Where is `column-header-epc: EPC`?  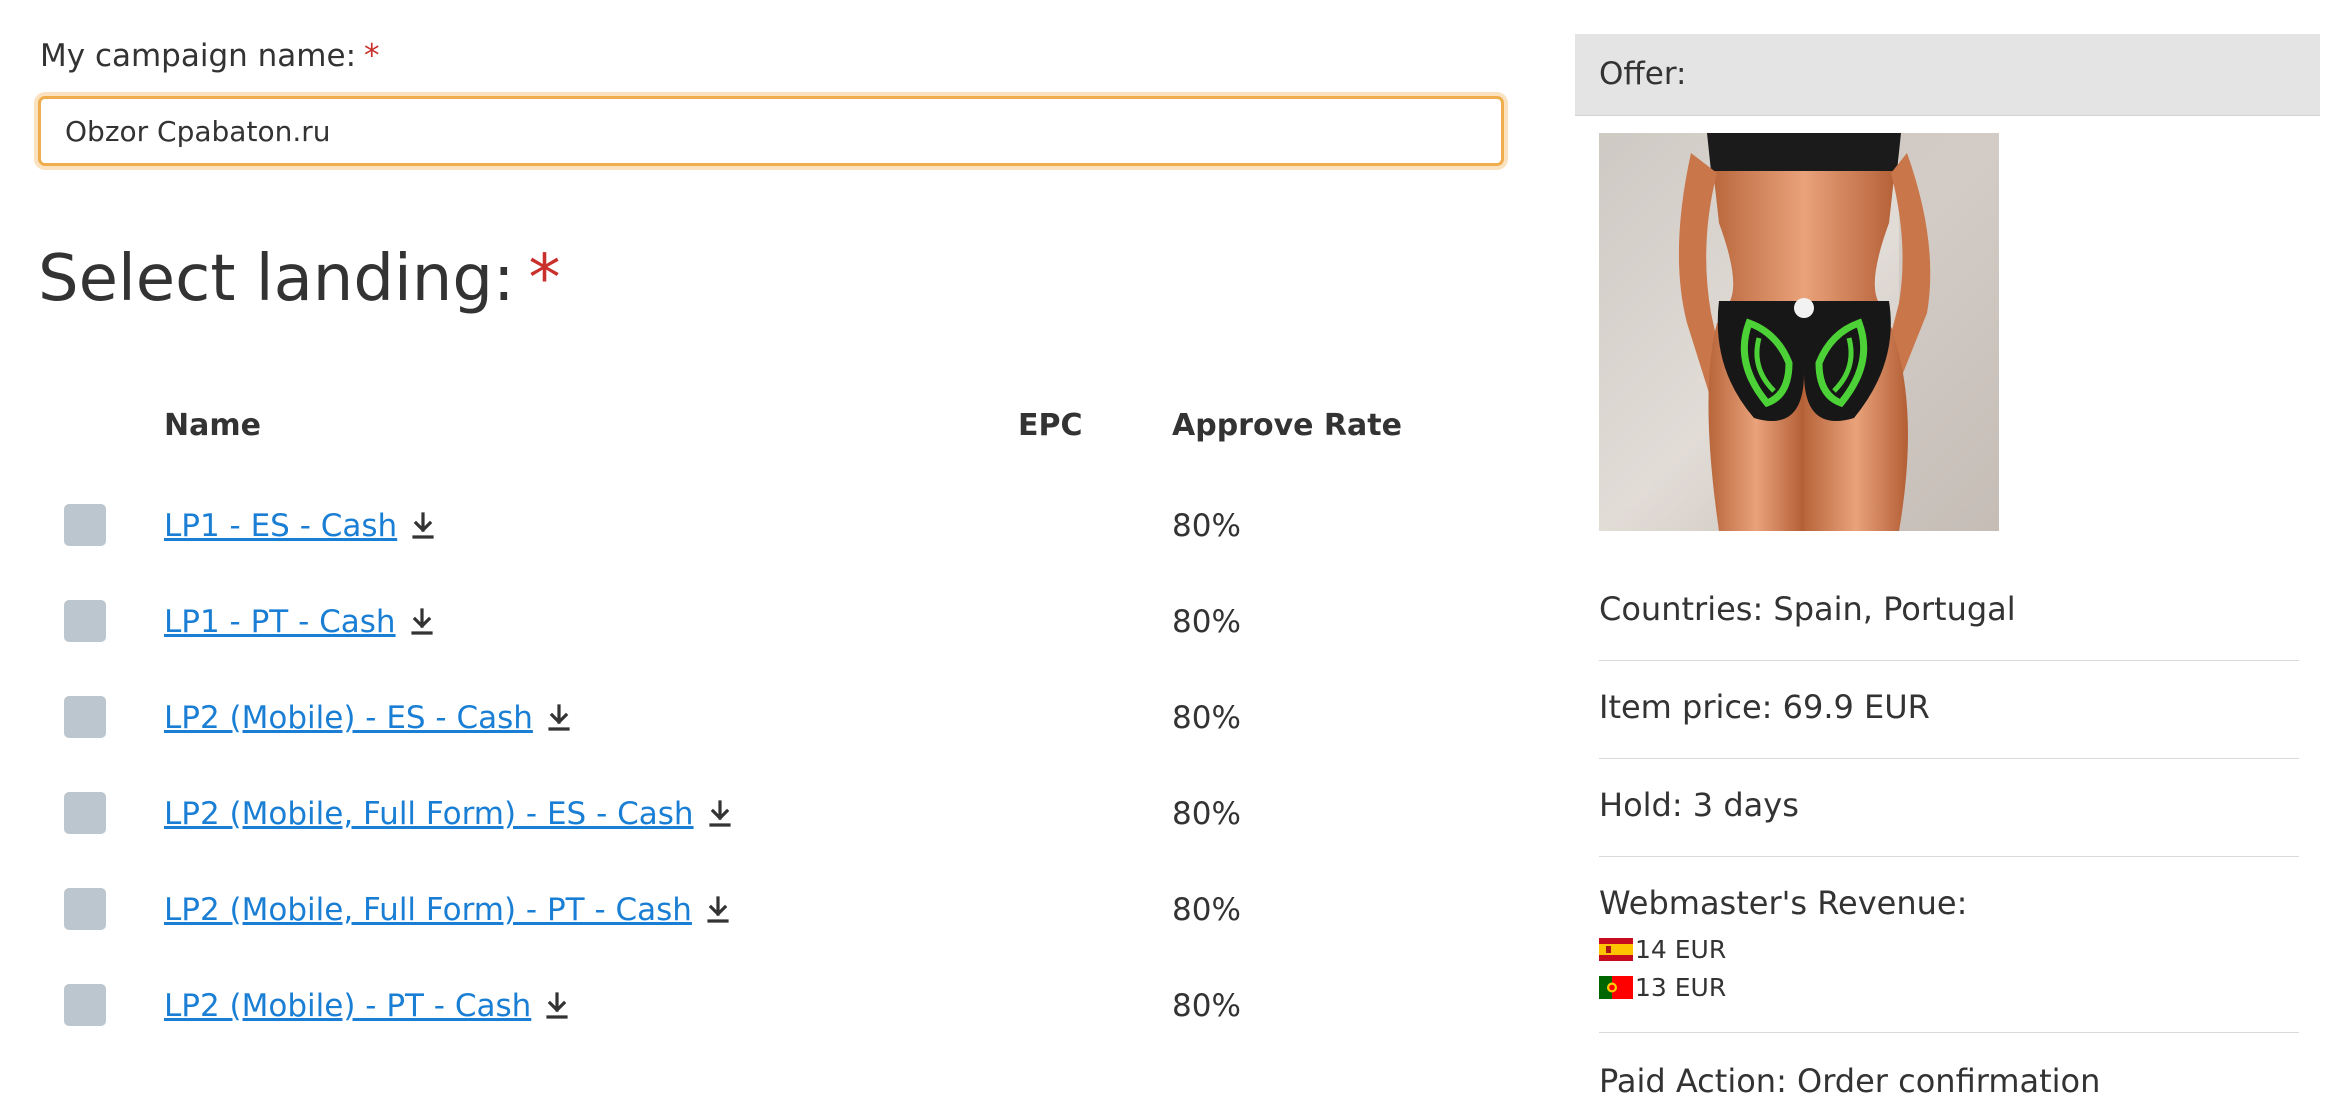
column-header-epc: EPC is located at coordinates (1050, 425).